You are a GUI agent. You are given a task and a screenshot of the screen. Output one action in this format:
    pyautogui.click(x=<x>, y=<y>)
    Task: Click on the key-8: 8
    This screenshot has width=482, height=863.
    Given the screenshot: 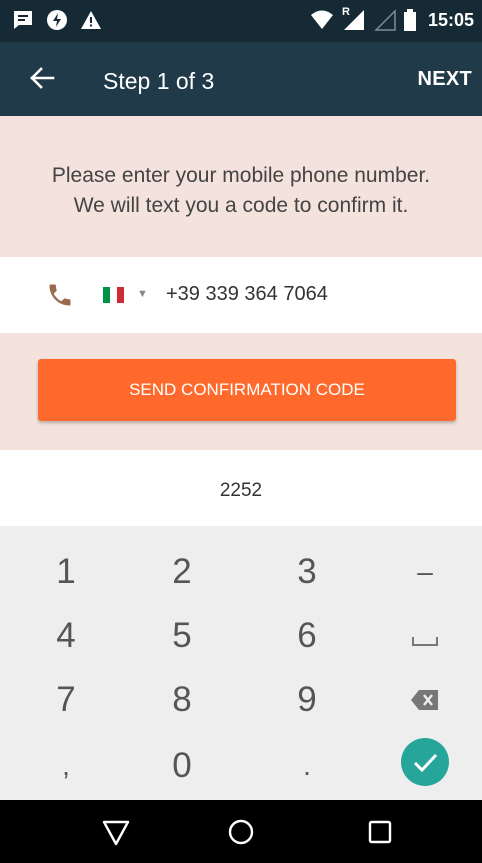 What is the action you would take?
    pyautogui.click(x=182, y=700)
    